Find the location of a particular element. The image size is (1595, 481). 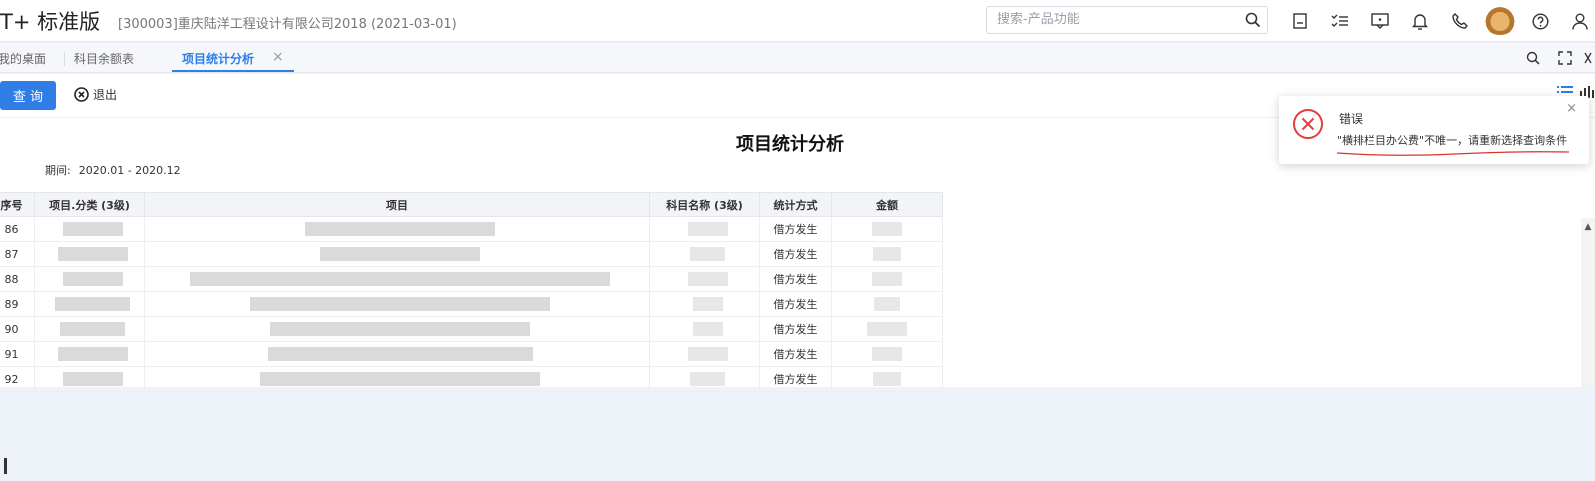

error-icon is located at coordinates (1308, 126).